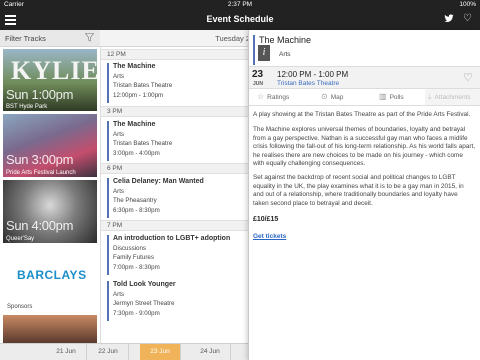 Image resolution: width=480 pixels, height=360 pixels. What do you see at coordinates (266, 219) in the screenshot?
I see `detail-price: £10/£15` at bounding box center [266, 219].